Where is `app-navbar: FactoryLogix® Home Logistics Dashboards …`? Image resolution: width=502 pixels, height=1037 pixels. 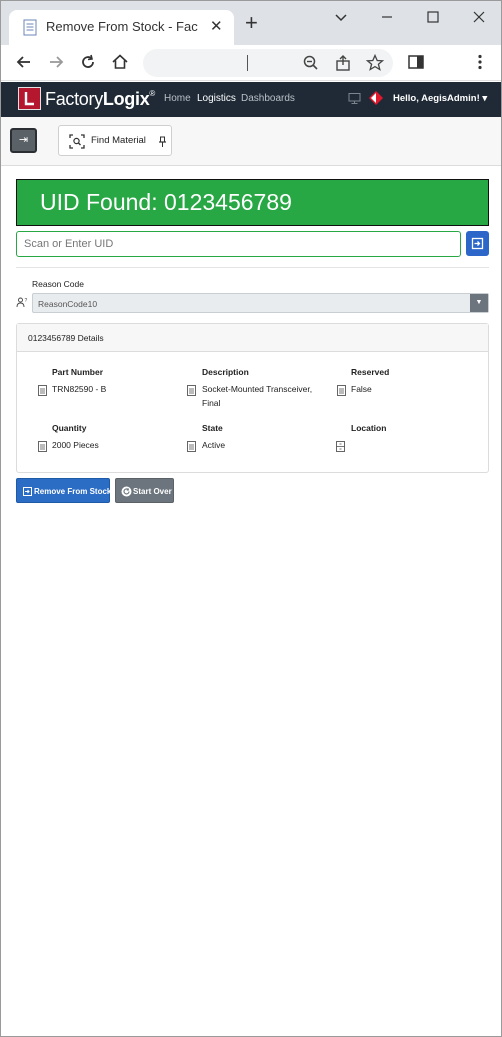
app-navbar: FactoryLogix® Home Logistics Dashboards … is located at coordinates (251, 99).